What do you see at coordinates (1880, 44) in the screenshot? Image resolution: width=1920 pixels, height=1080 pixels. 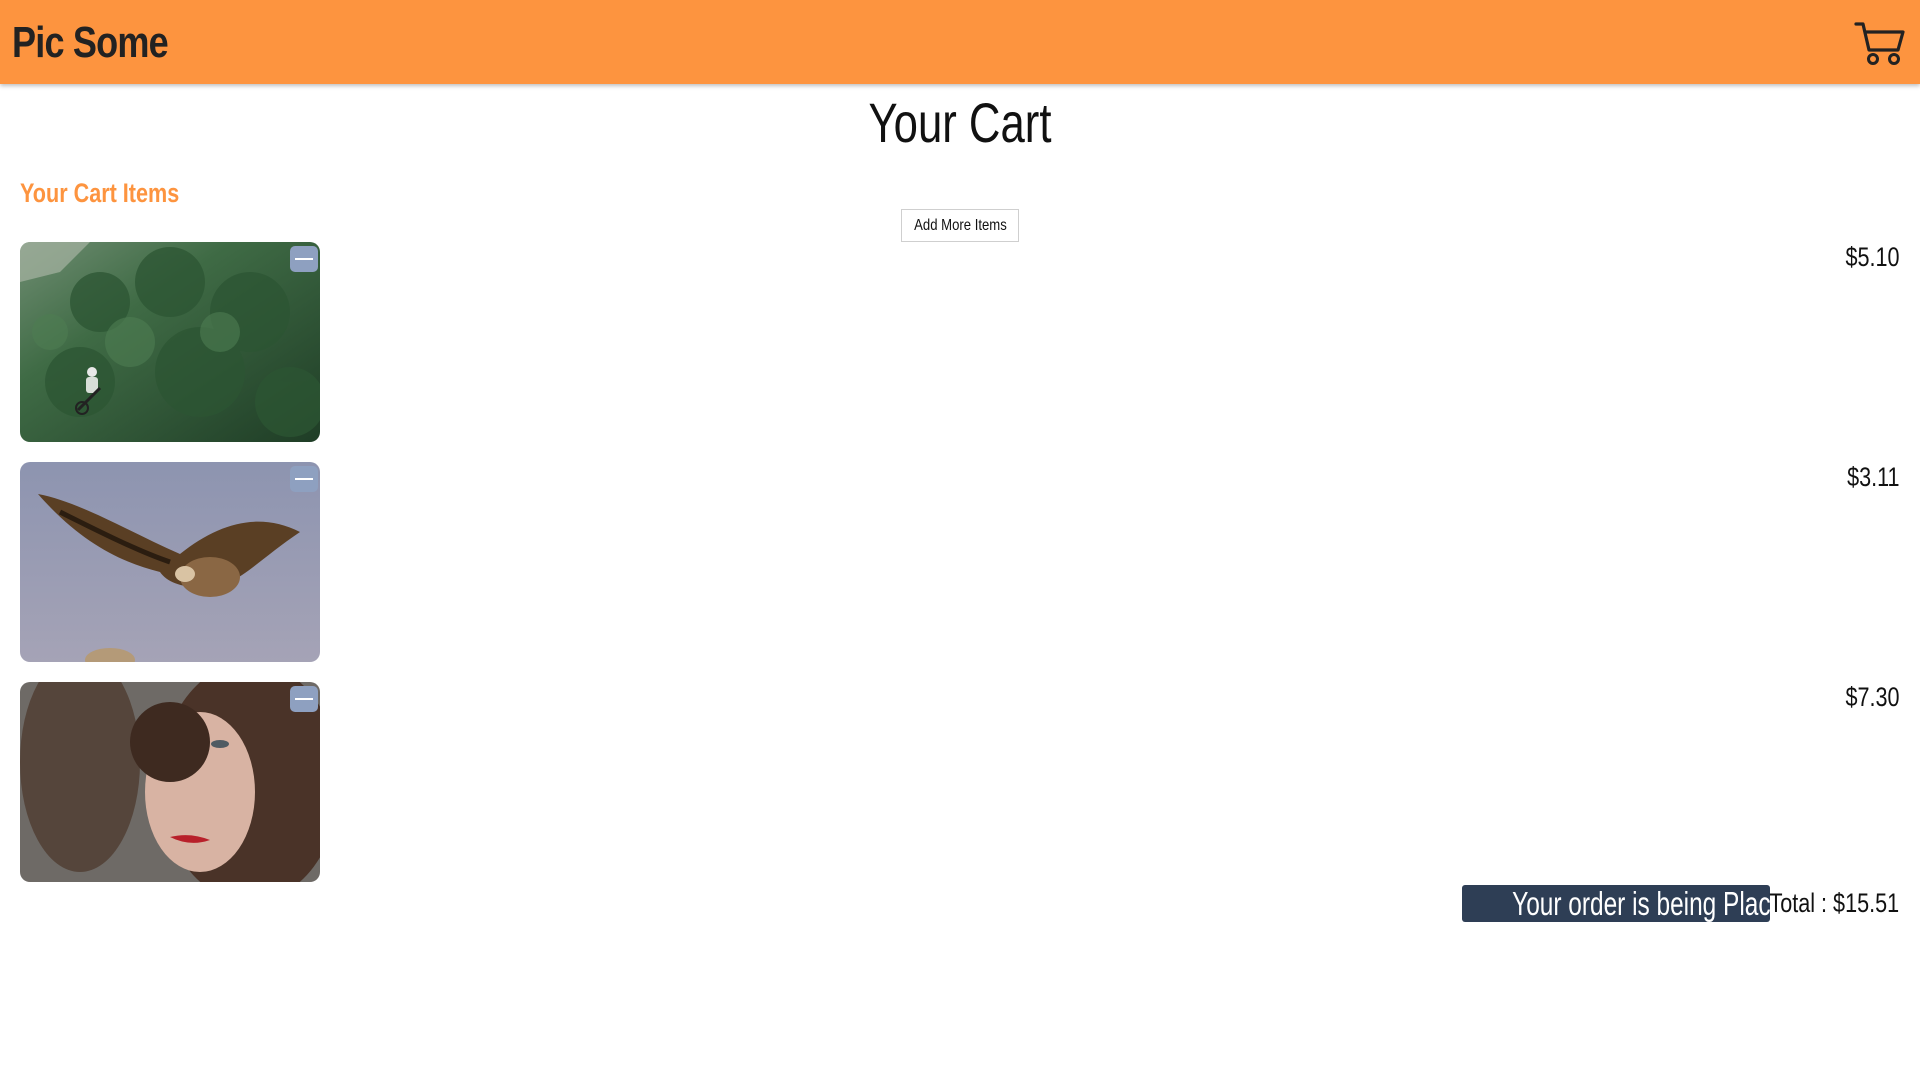 I see `shopping-cart-icon` at bounding box center [1880, 44].